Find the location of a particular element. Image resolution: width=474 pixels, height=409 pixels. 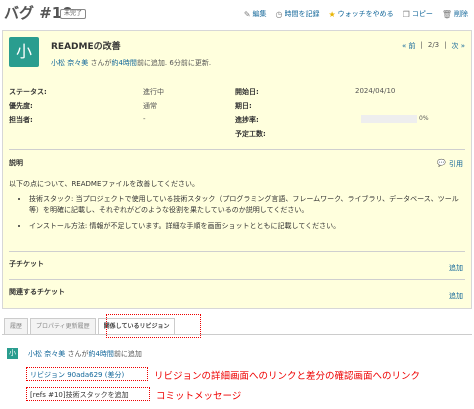

edit-button: ✎ 編集 is located at coordinates (255, 14).